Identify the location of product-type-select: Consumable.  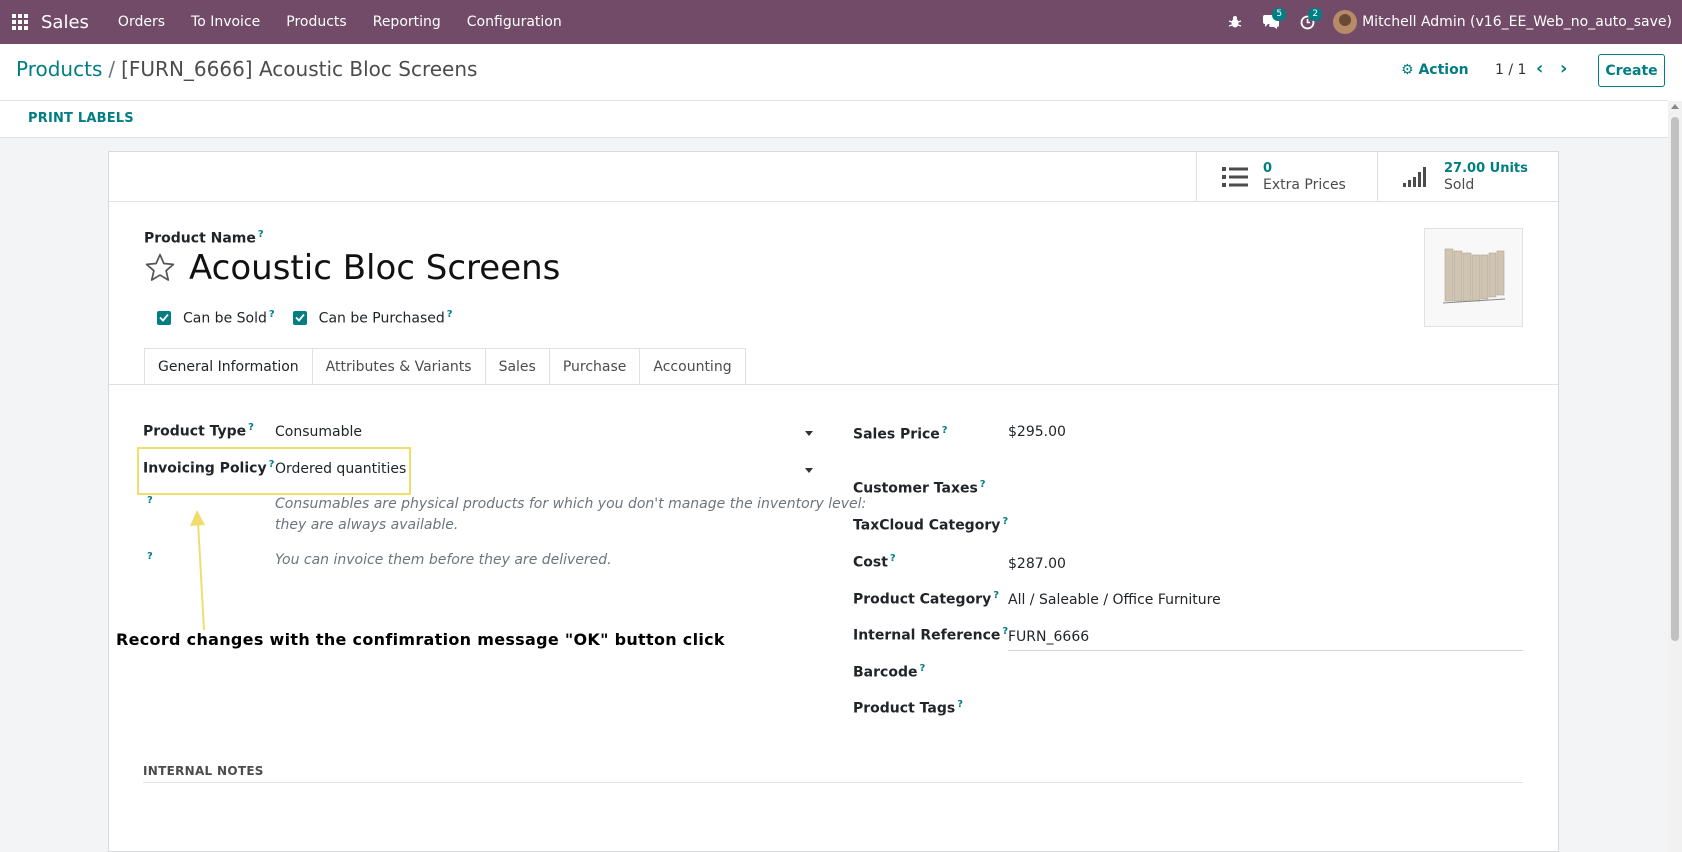
(318, 432).